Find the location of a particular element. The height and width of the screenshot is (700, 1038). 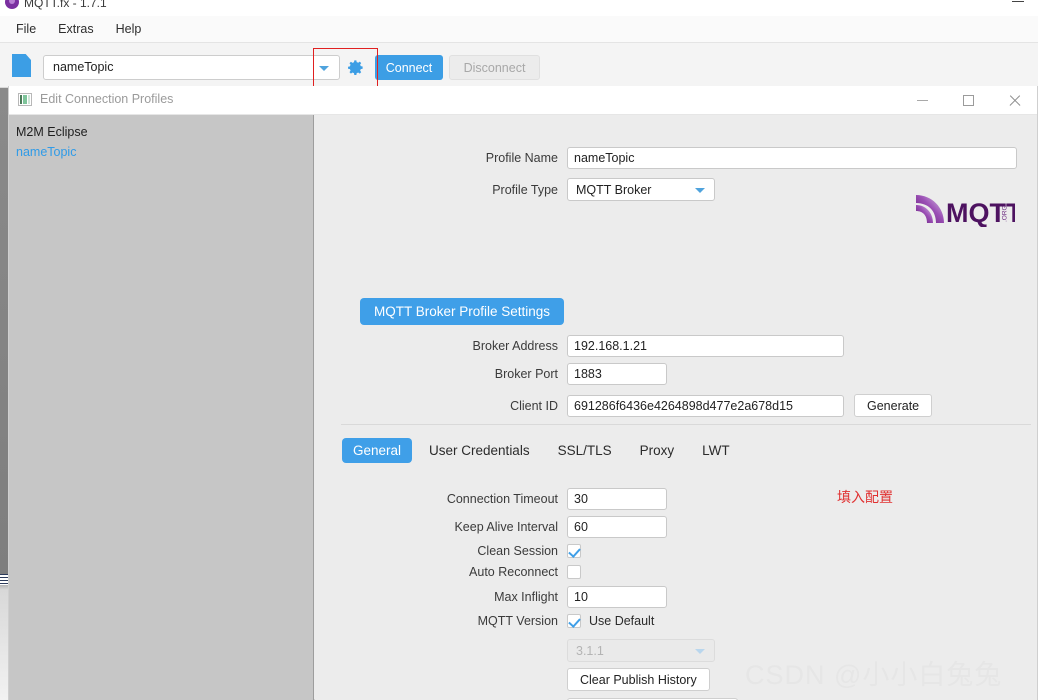

connection-profiles-icon is located at coordinates (25, 99).